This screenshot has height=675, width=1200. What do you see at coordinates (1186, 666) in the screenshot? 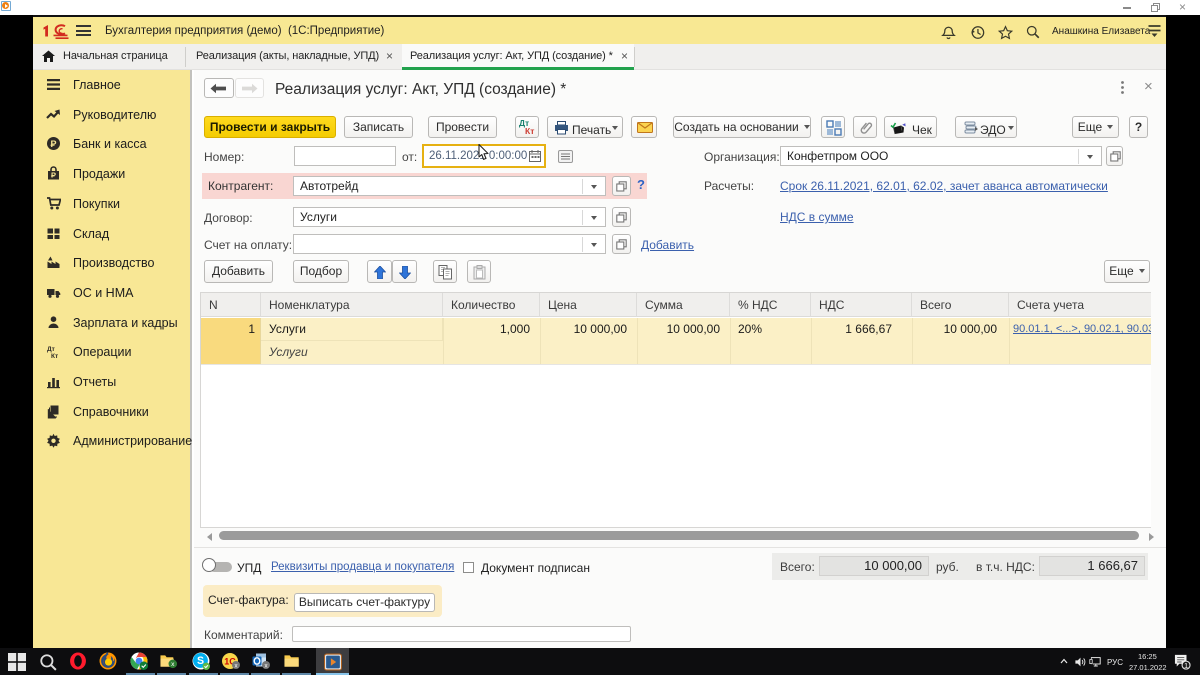
I see `svg-text: 1` at bounding box center [1186, 666].